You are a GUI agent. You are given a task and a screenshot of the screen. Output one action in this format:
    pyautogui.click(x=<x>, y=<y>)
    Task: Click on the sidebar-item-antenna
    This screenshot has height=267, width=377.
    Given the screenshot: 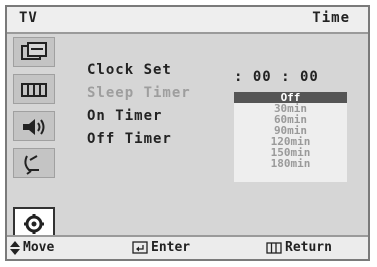 What is the action you would take?
    pyautogui.click(x=34, y=163)
    